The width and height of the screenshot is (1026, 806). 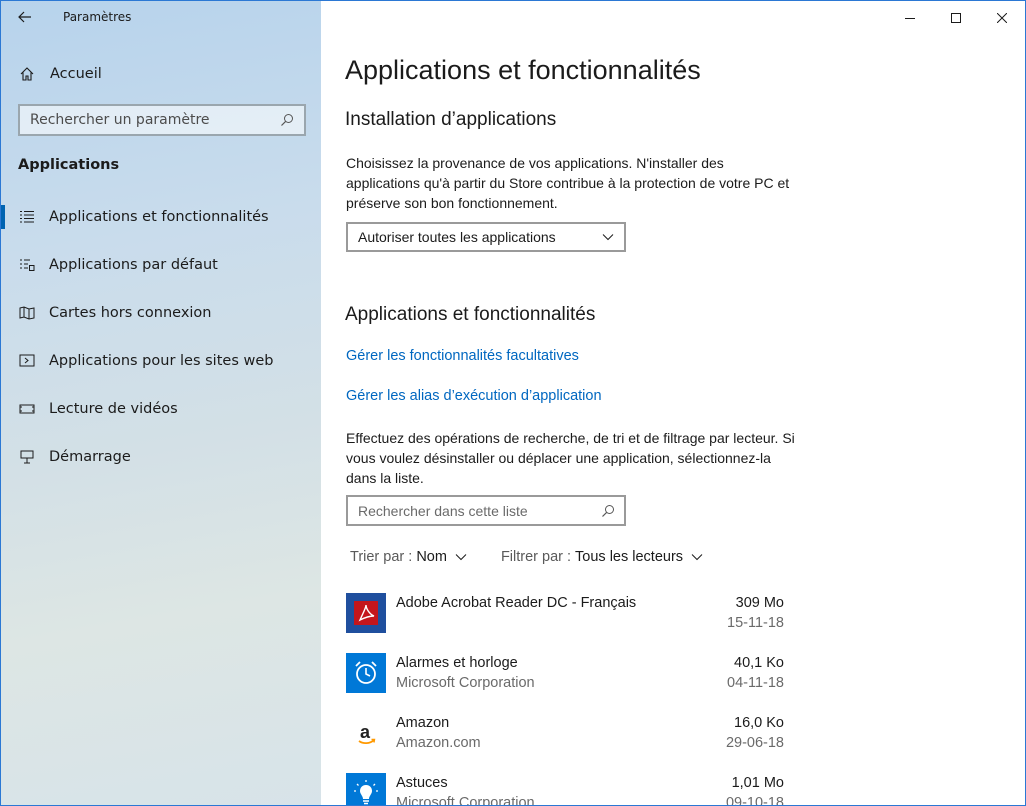 What do you see at coordinates (27, 265) in the screenshot?
I see `default-apps-icon` at bounding box center [27, 265].